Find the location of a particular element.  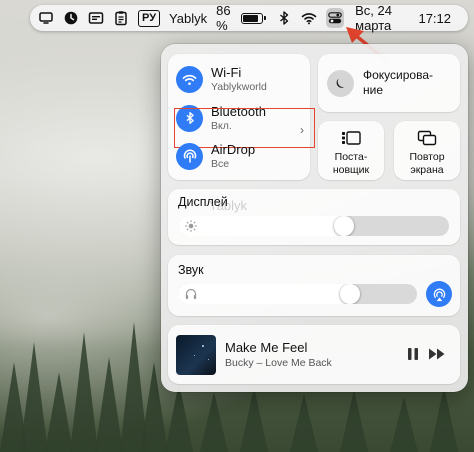

stage-manager-label-line1: Поста- is located at coordinates (351, 157).